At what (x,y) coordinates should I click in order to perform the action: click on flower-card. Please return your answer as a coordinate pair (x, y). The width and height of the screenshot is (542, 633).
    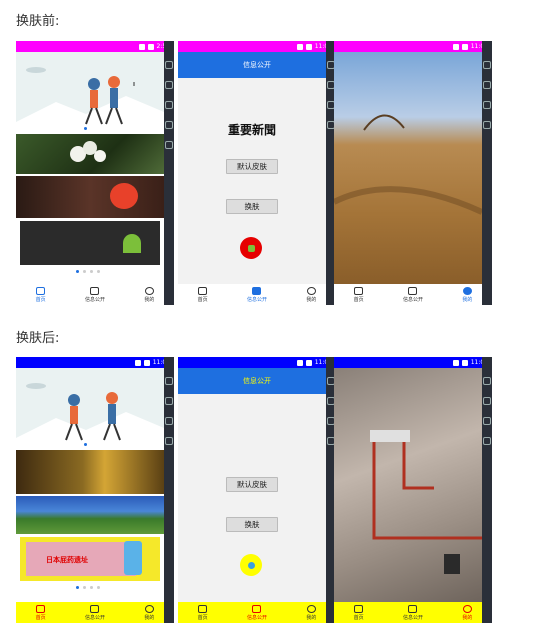
    Looking at the image, I should click on (90, 154).